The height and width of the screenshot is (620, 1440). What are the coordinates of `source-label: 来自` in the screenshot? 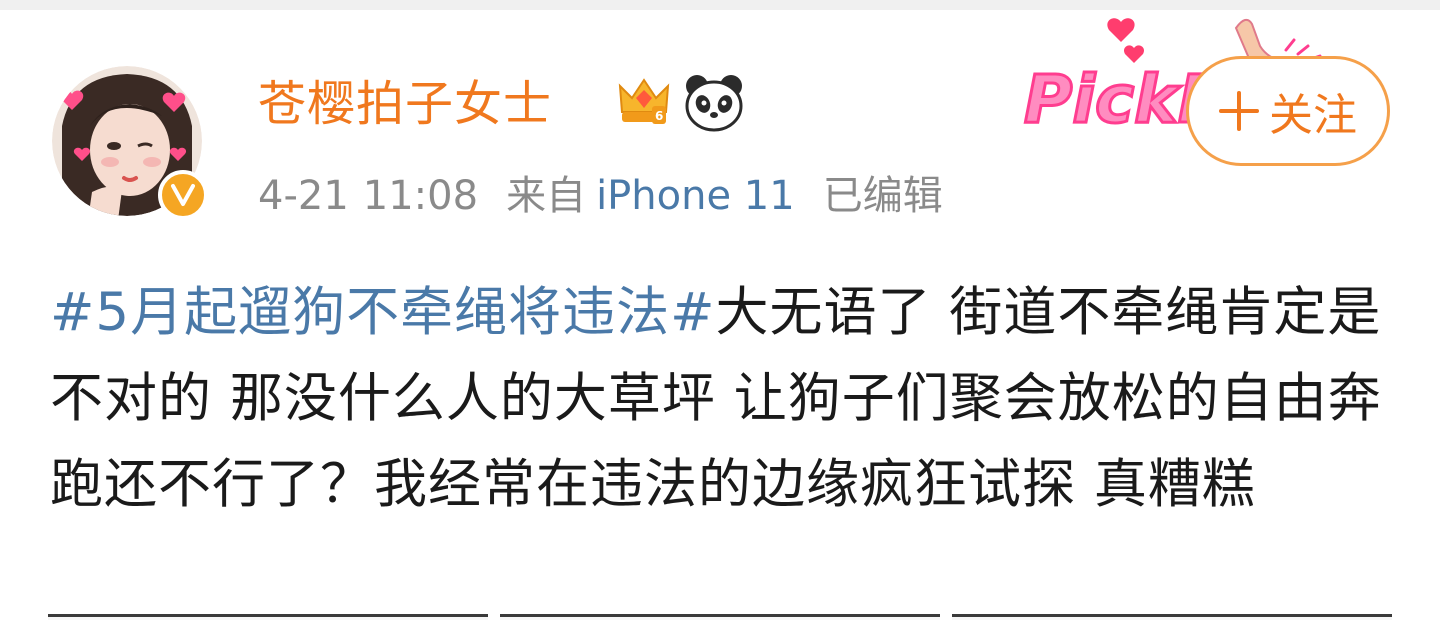 It's located at (546, 196).